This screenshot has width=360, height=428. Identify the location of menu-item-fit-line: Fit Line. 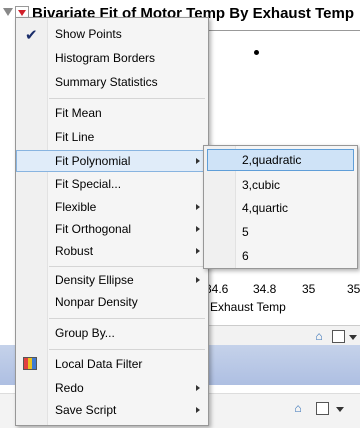
(112, 137).